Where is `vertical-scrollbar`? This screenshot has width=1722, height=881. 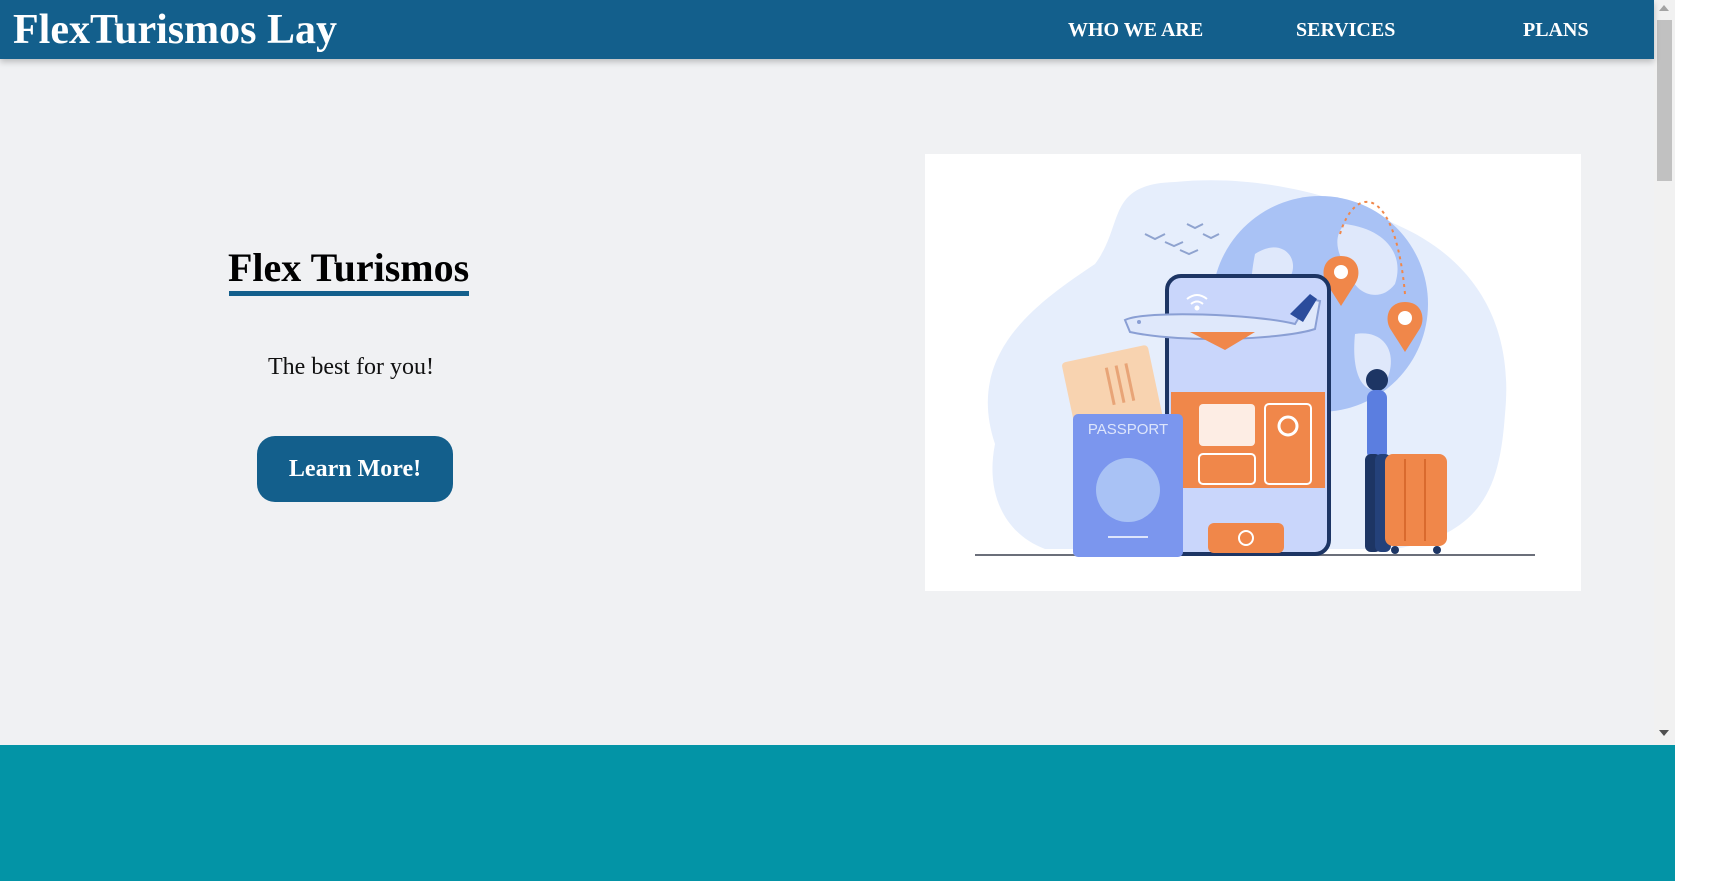 vertical-scrollbar is located at coordinates (1664, 372).